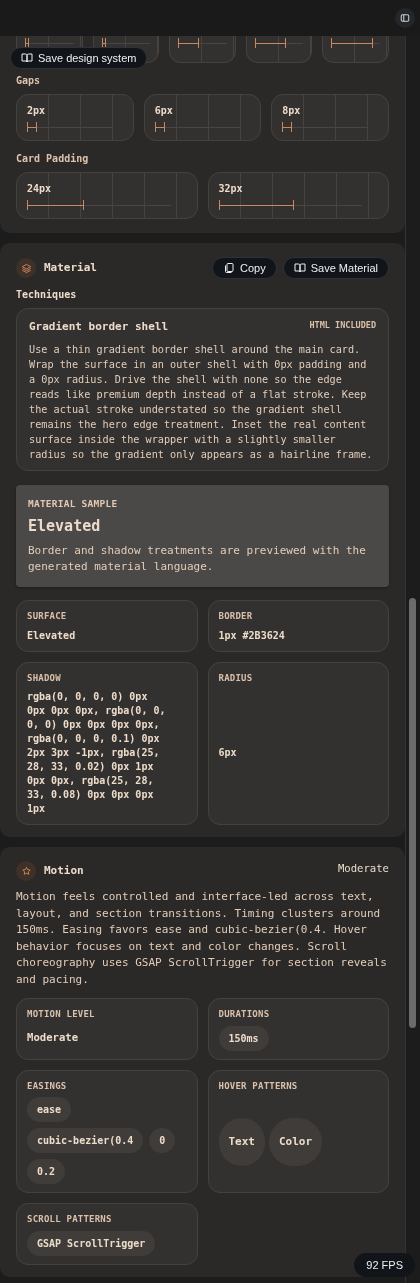 This screenshot has height=1283, width=420. Describe the element at coordinates (47, 1086) in the screenshot. I see `field-label: EASINGS` at that location.